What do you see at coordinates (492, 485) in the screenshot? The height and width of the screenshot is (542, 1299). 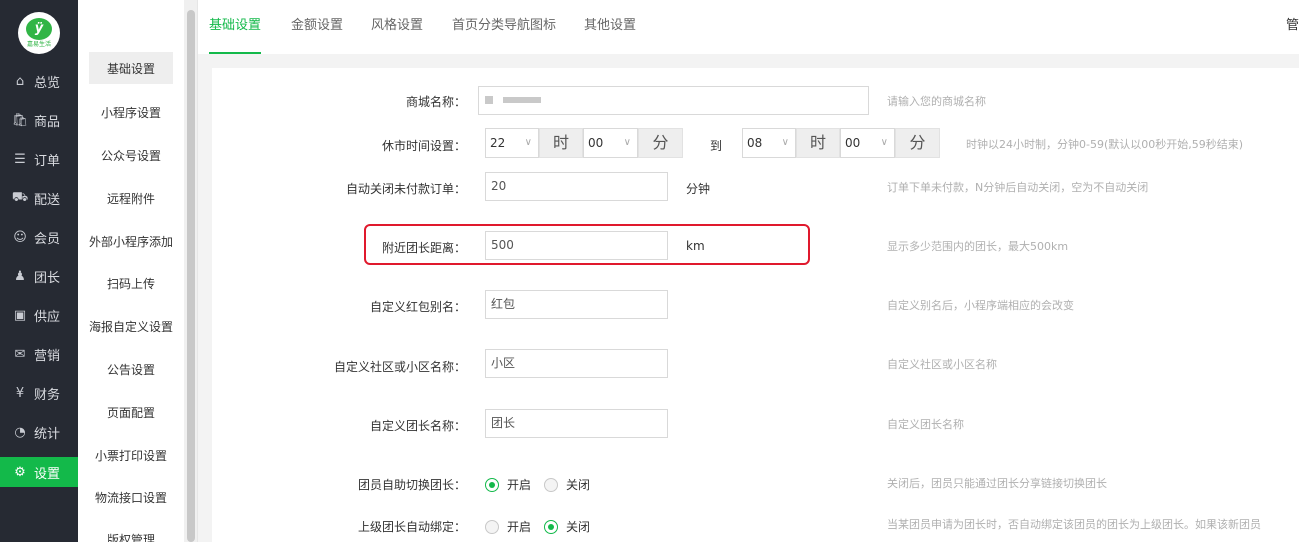 I see `self-switch-on-radio` at bounding box center [492, 485].